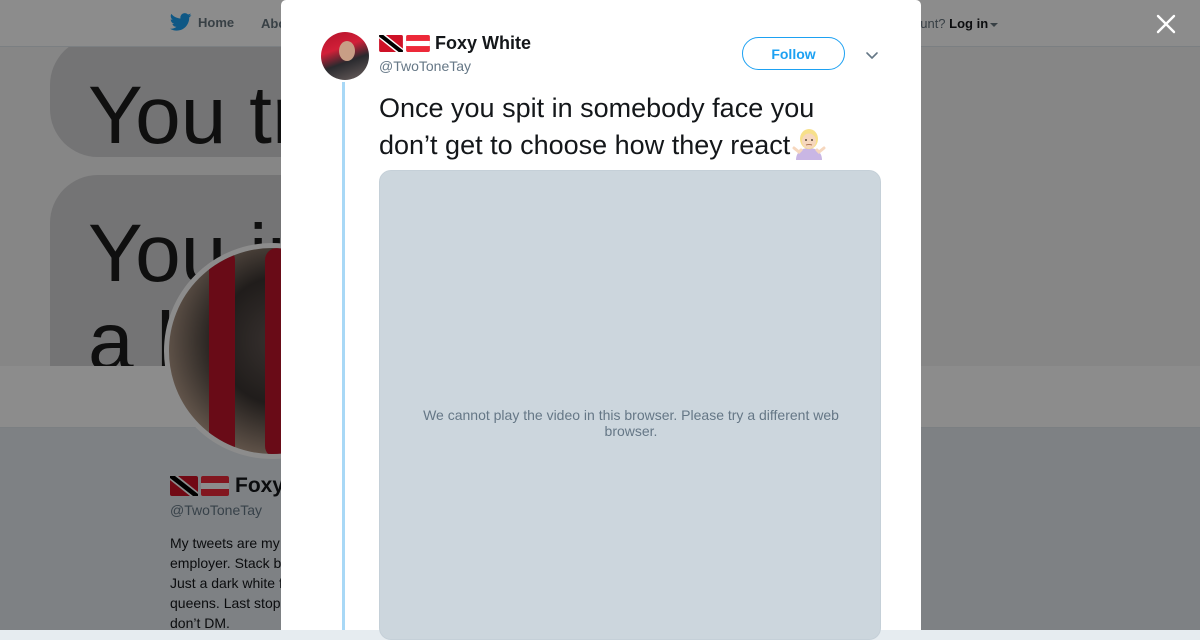 This screenshot has height=640, width=1200. Describe the element at coordinates (809, 144) in the screenshot. I see `shrug-emoji-icon` at that location.